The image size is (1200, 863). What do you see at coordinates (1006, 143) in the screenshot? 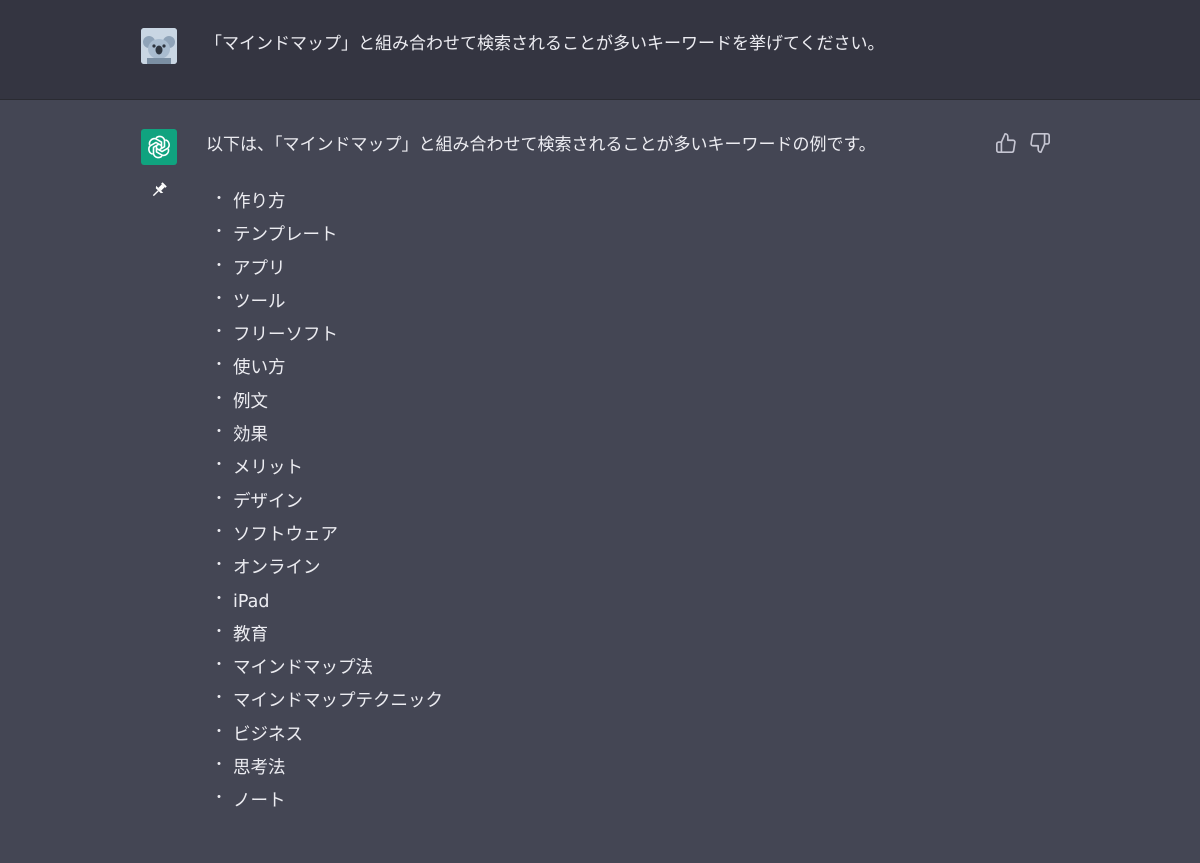
I see `thumbs-up-icon` at bounding box center [1006, 143].